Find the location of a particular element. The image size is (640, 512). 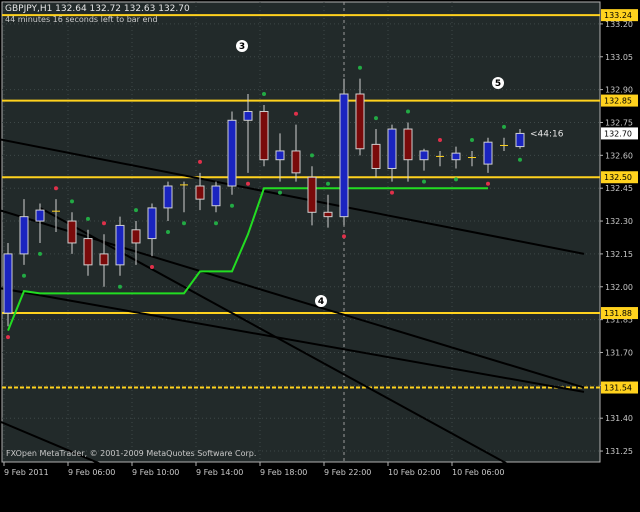

price-tick-label: 131.40 is located at coordinates (619, 418).